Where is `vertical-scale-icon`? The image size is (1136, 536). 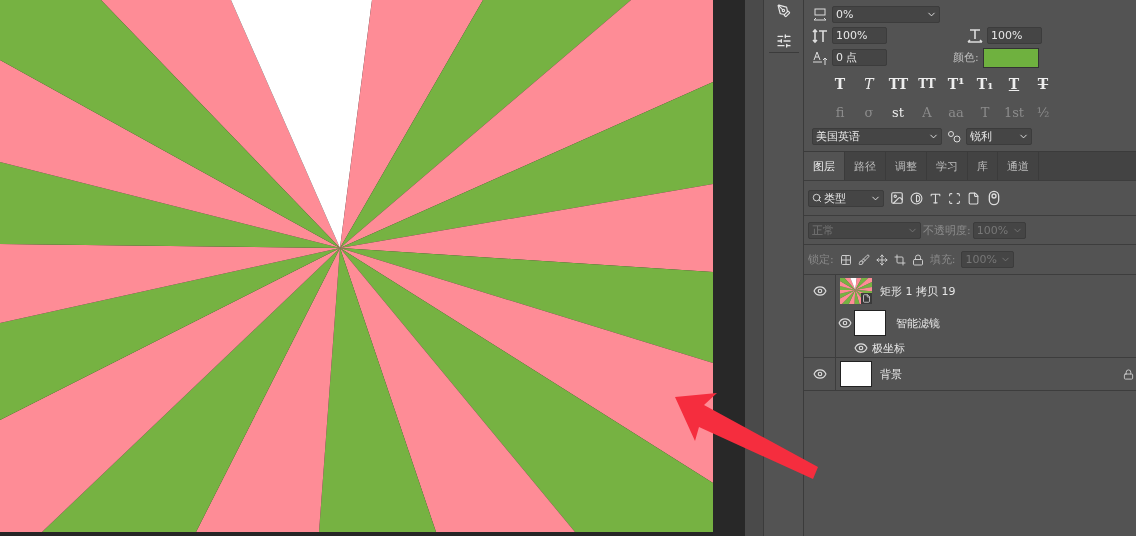 vertical-scale-icon is located at coordinates (820, 35).